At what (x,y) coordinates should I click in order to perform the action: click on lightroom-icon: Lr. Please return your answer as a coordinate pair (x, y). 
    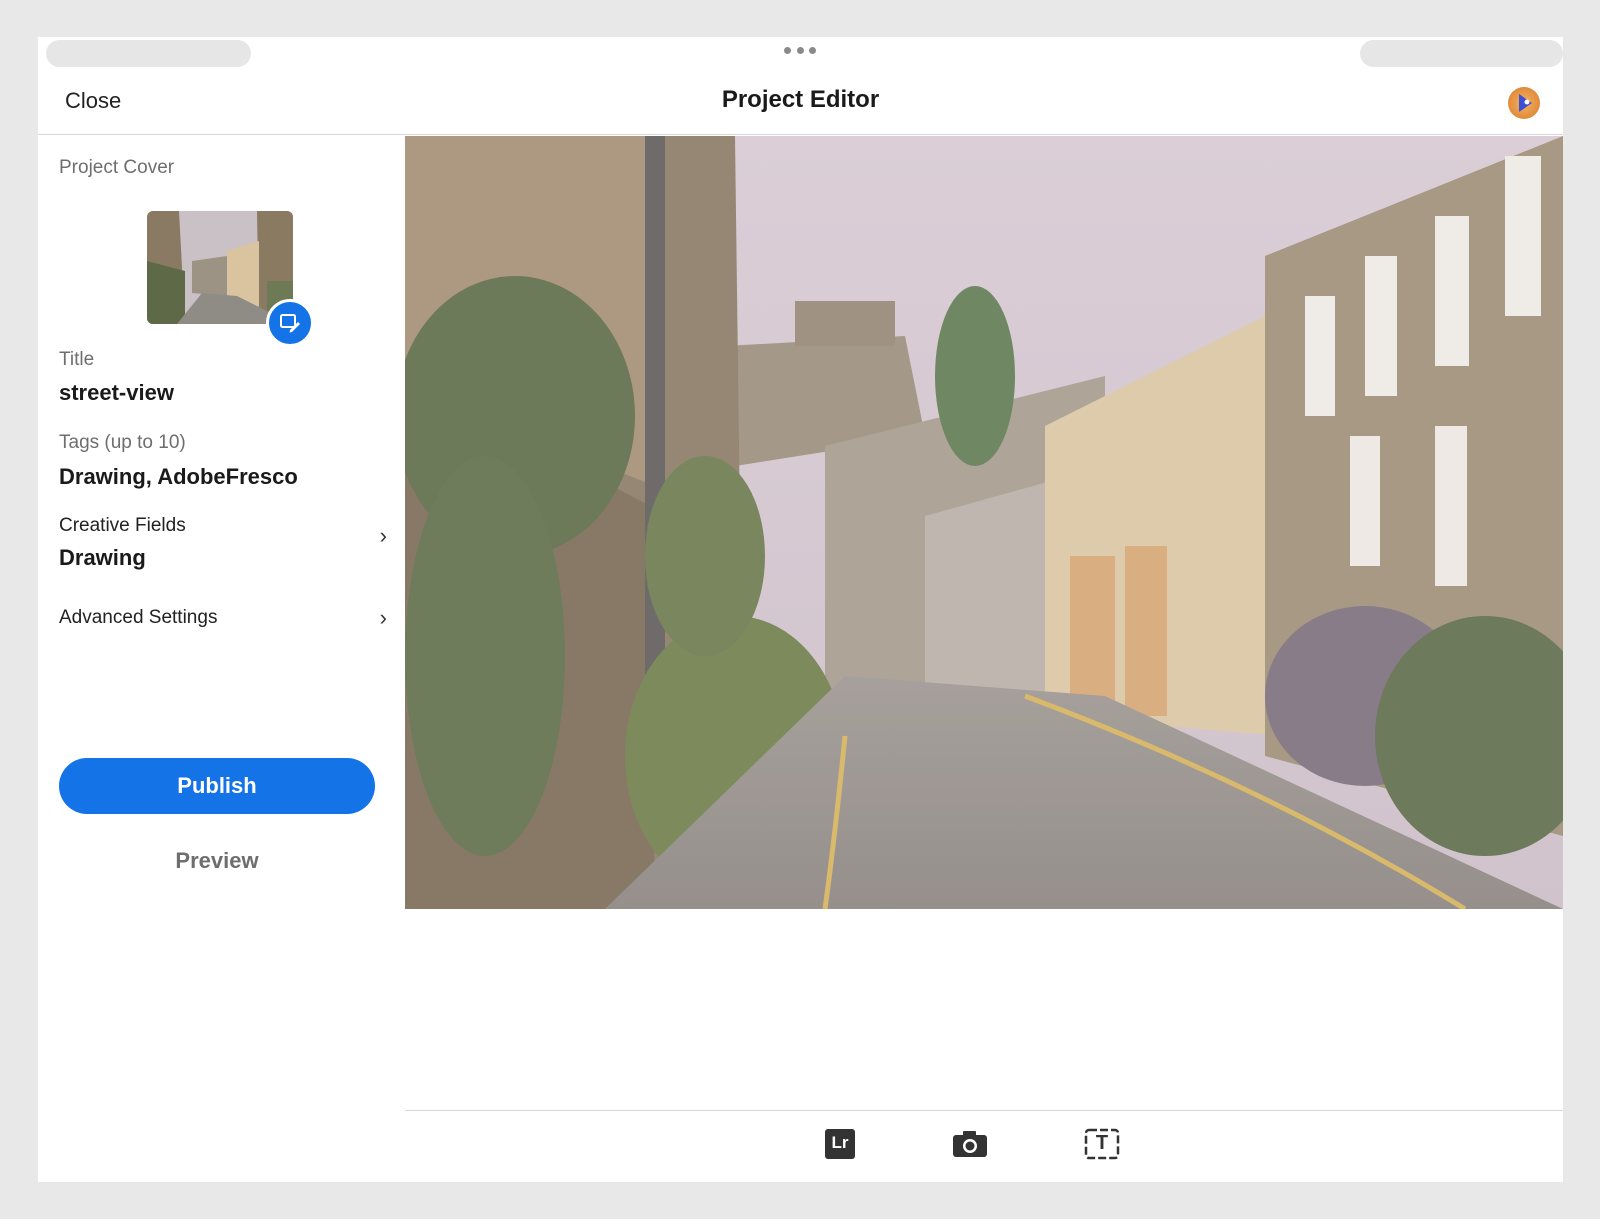
    Looking at the image, I should click on (842, 1144).